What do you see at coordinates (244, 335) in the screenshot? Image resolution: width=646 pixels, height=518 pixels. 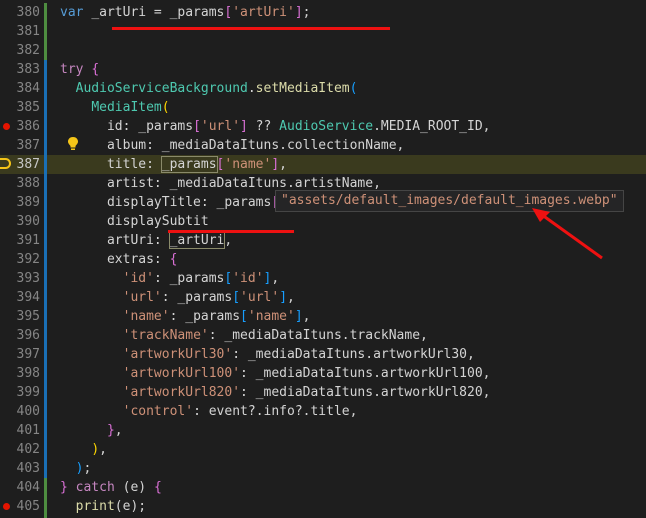 I see `code-text: 'trackName': _mediaDataItuns.trackName,` at bounding box center [244, 335].